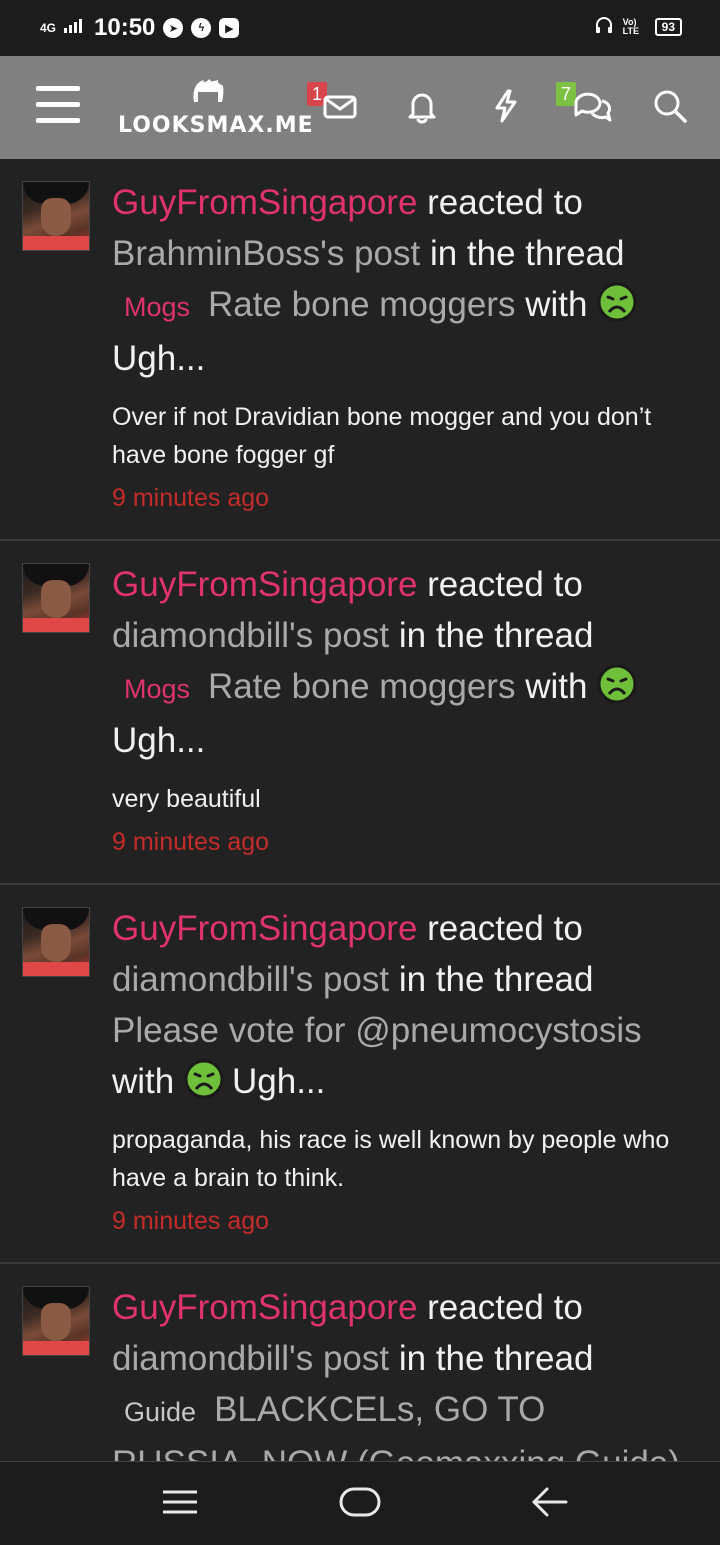 This screenshot has height=1545, width=720. I want to click on home-icon, so click(360, 1504).